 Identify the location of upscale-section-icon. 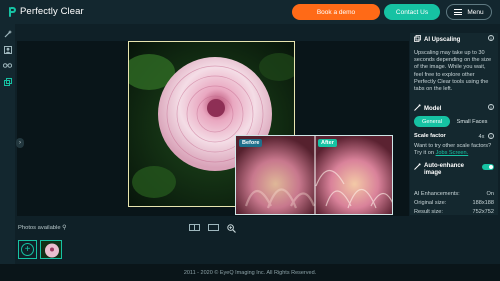
(417, 39).